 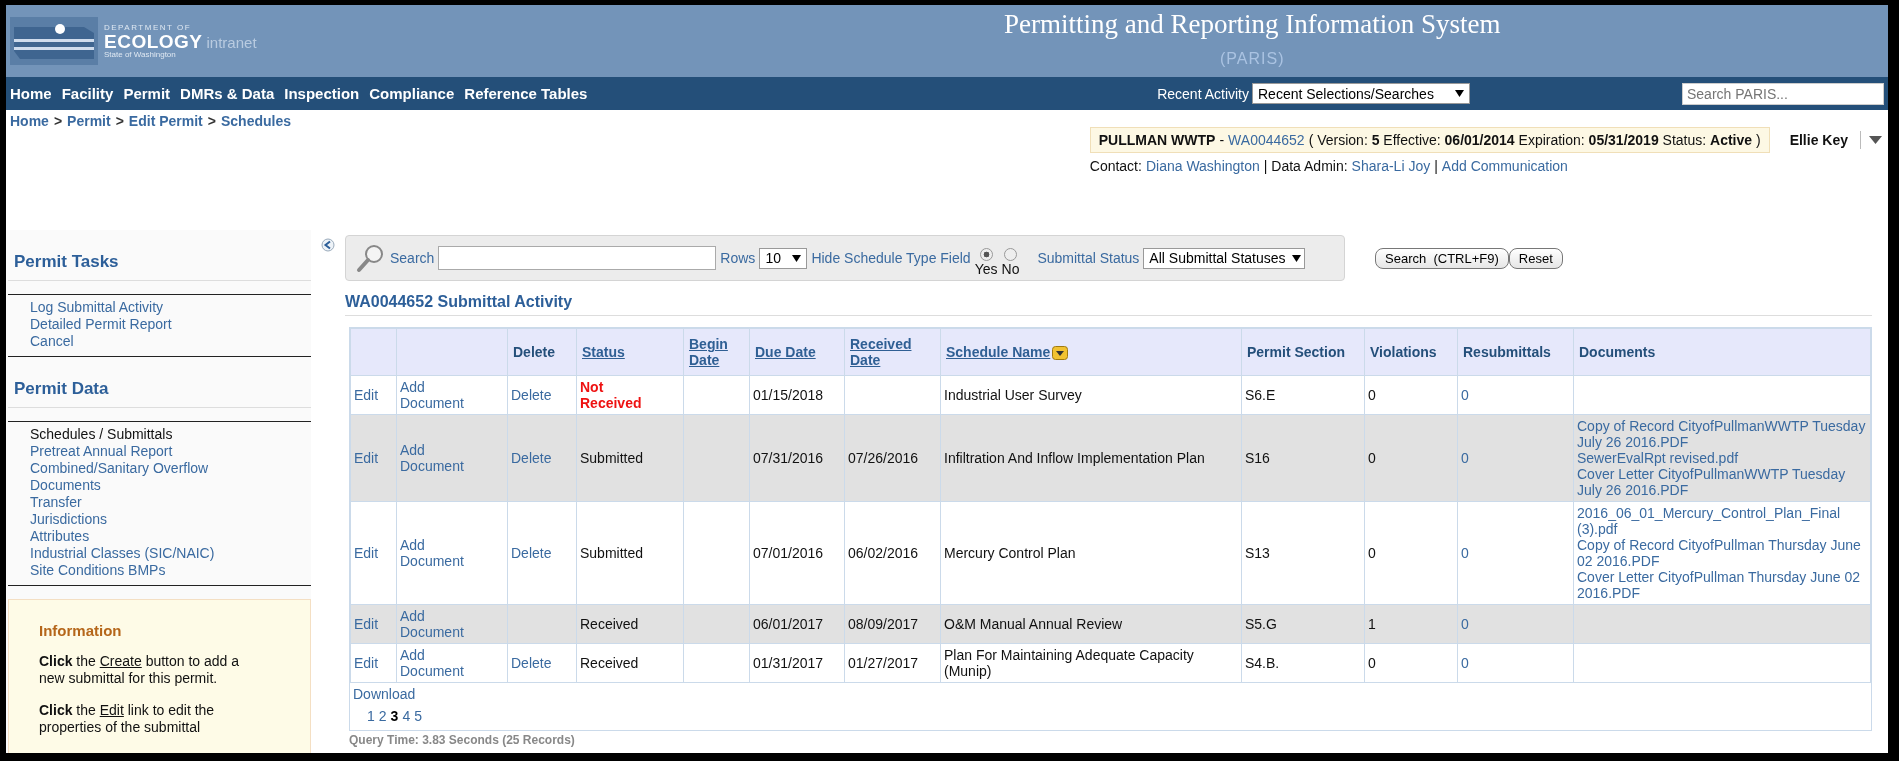 What do you see at coordinates (1722, 482) in the screenshot?
I see `document-link: Cover Letter CityofPullmanWWTP Tuesday July 26 2016.PDF` at bounding box center [1722, 482].